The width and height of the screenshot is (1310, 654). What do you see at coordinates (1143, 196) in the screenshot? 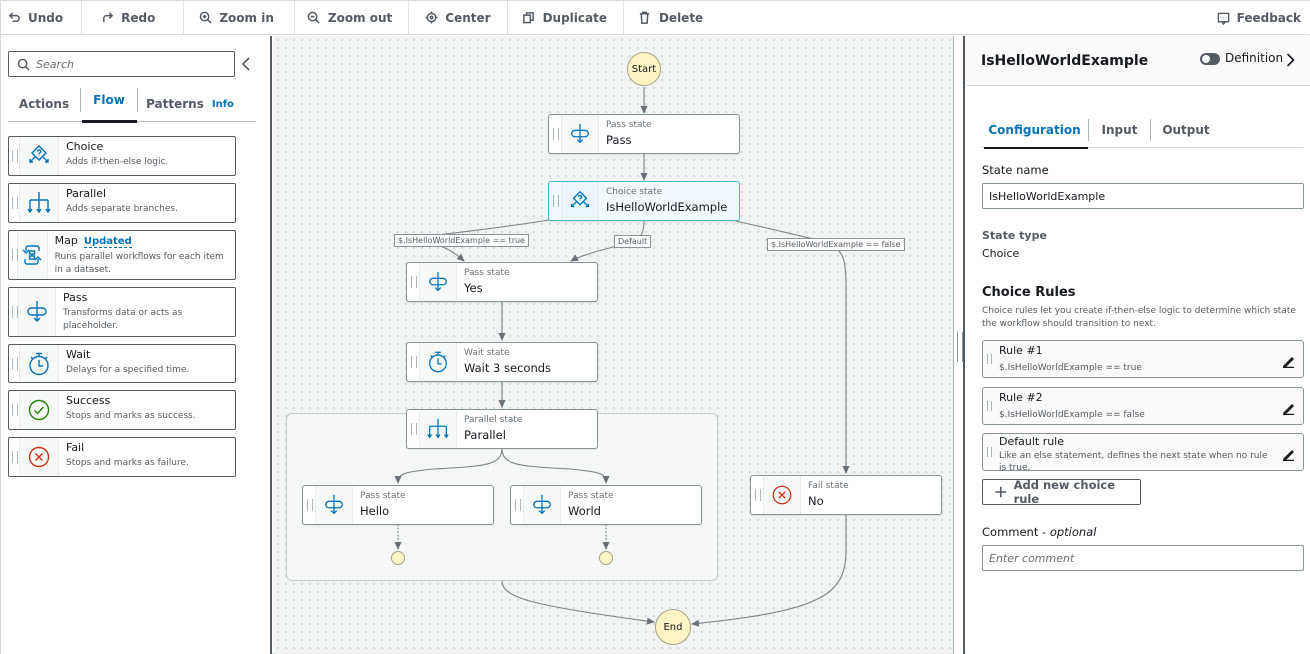
I see `state-name-input` at bounding box center [1143, 196].